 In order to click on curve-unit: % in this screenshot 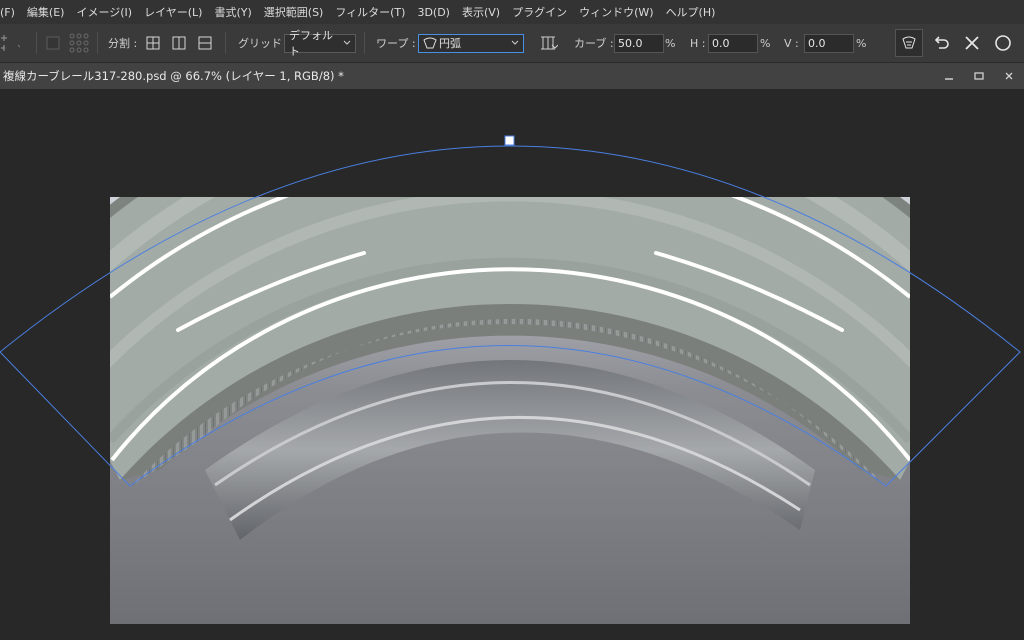, I will do `click(670, 43)`.